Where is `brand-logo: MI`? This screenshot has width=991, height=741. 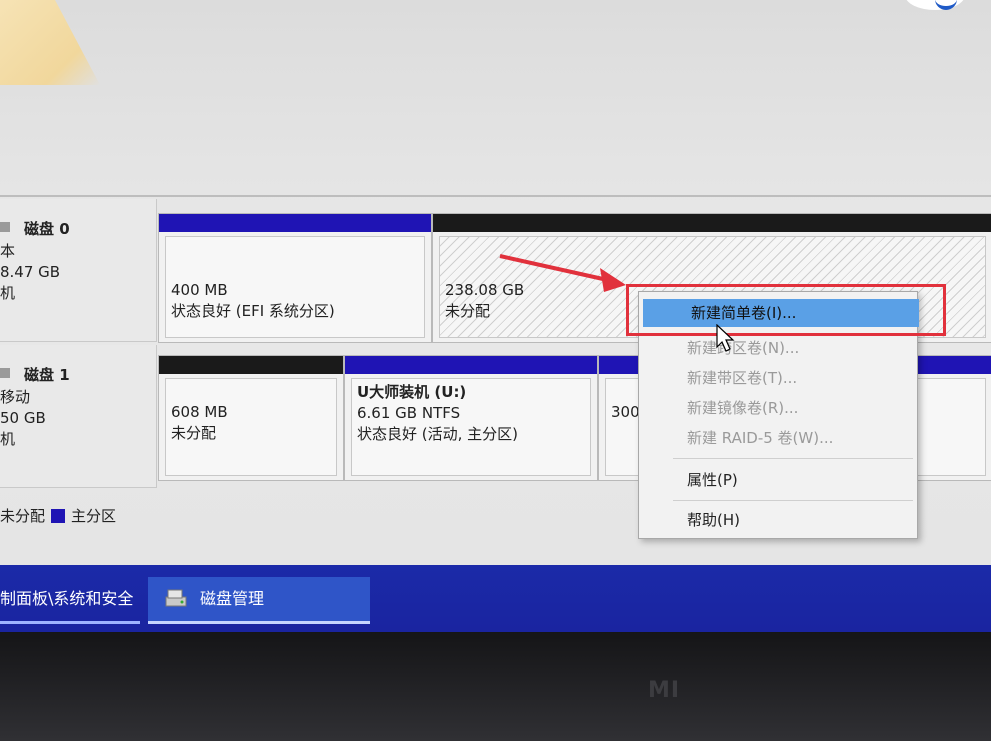
brand-logo: MI is located at coordinates (664, 690).